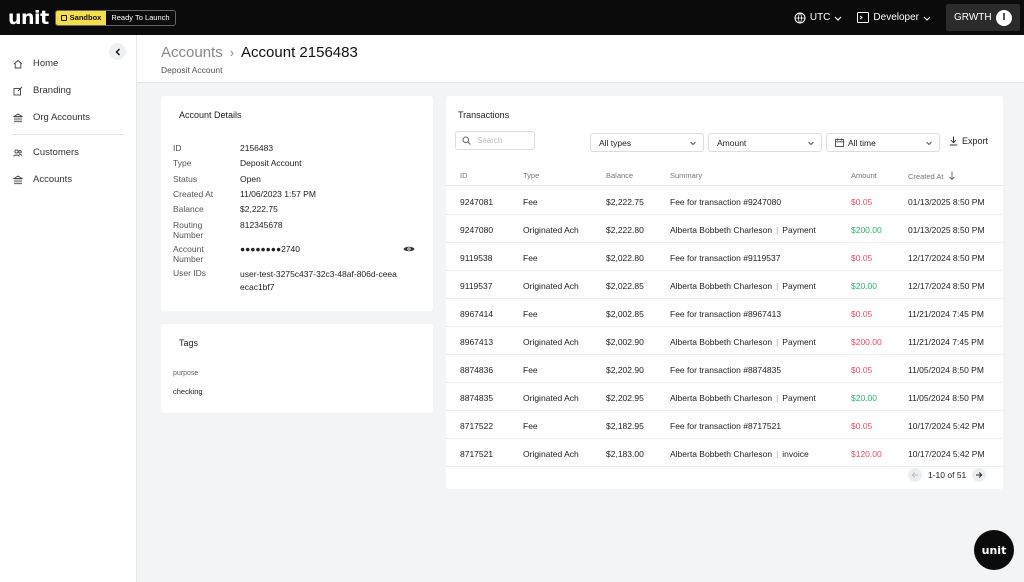 Image resolution: width=1024 pixels, height=582 pixels. I want to click on chevron-left-icon, so click(117, 51).